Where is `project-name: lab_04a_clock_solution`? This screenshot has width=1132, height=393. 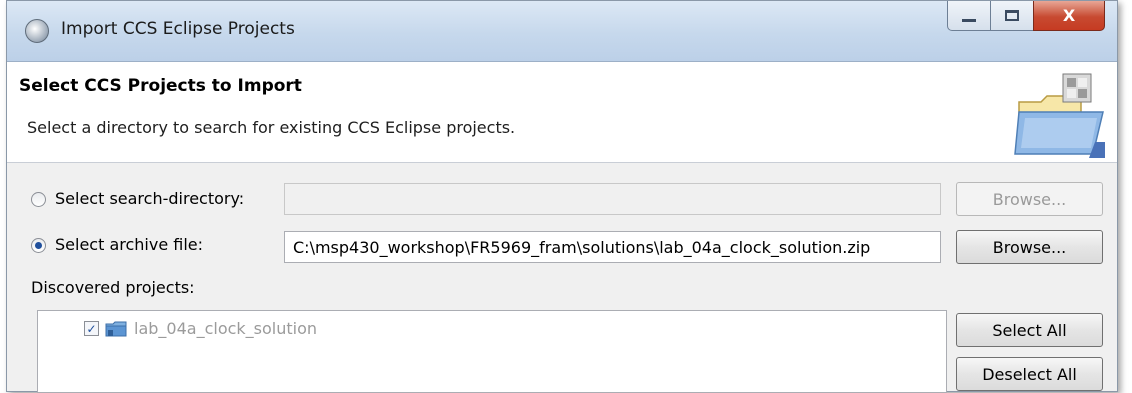 project-name: lab_04a_clock_solution is located at coordinates (226, 328).